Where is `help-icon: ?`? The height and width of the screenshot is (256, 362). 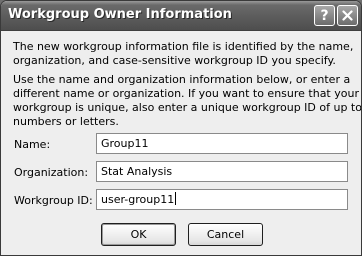
help-icon: ? is located at coordinates (324, 15).